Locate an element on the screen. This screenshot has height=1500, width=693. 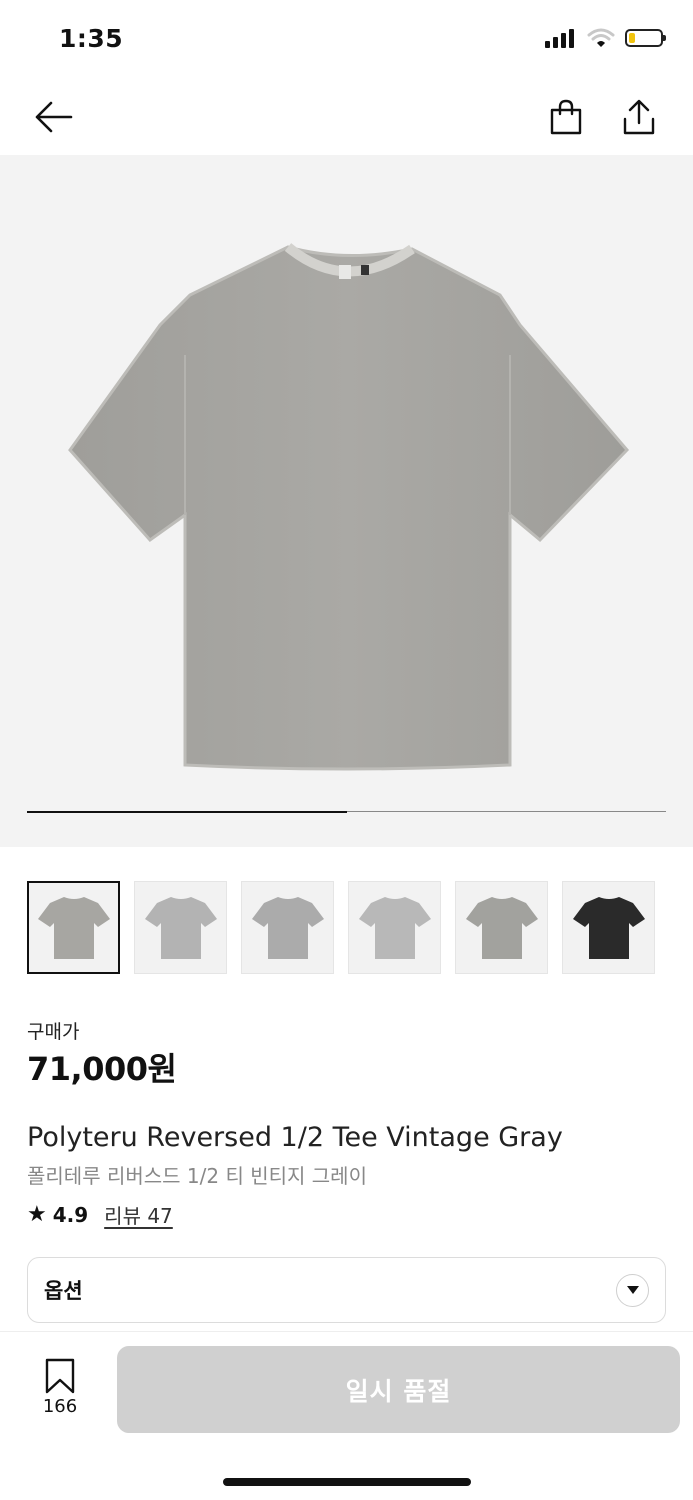
wifi-icon is located at coordinates (601, 37).